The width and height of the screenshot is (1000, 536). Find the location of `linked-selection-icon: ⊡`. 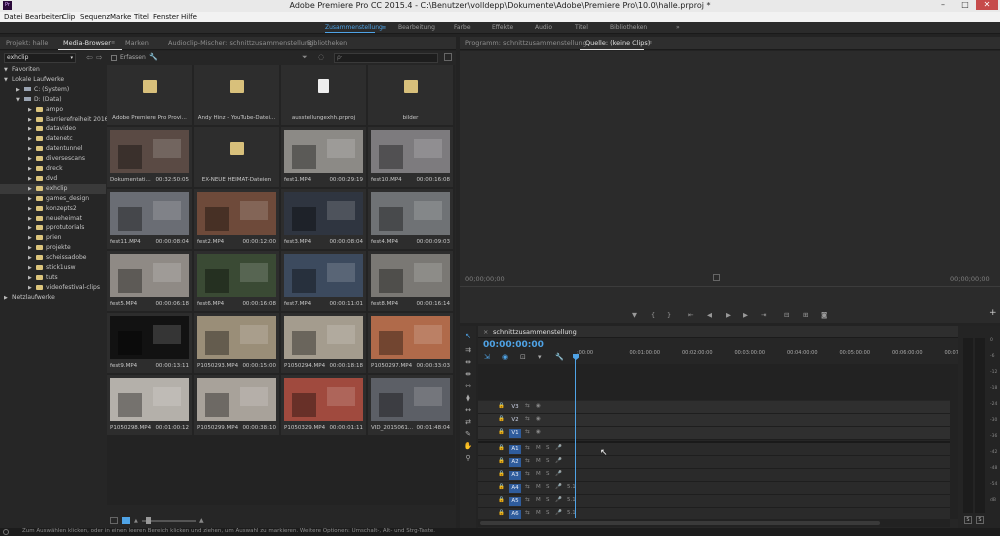

linked-selection-icon: ⊡ is located at coordinates (523, 357).